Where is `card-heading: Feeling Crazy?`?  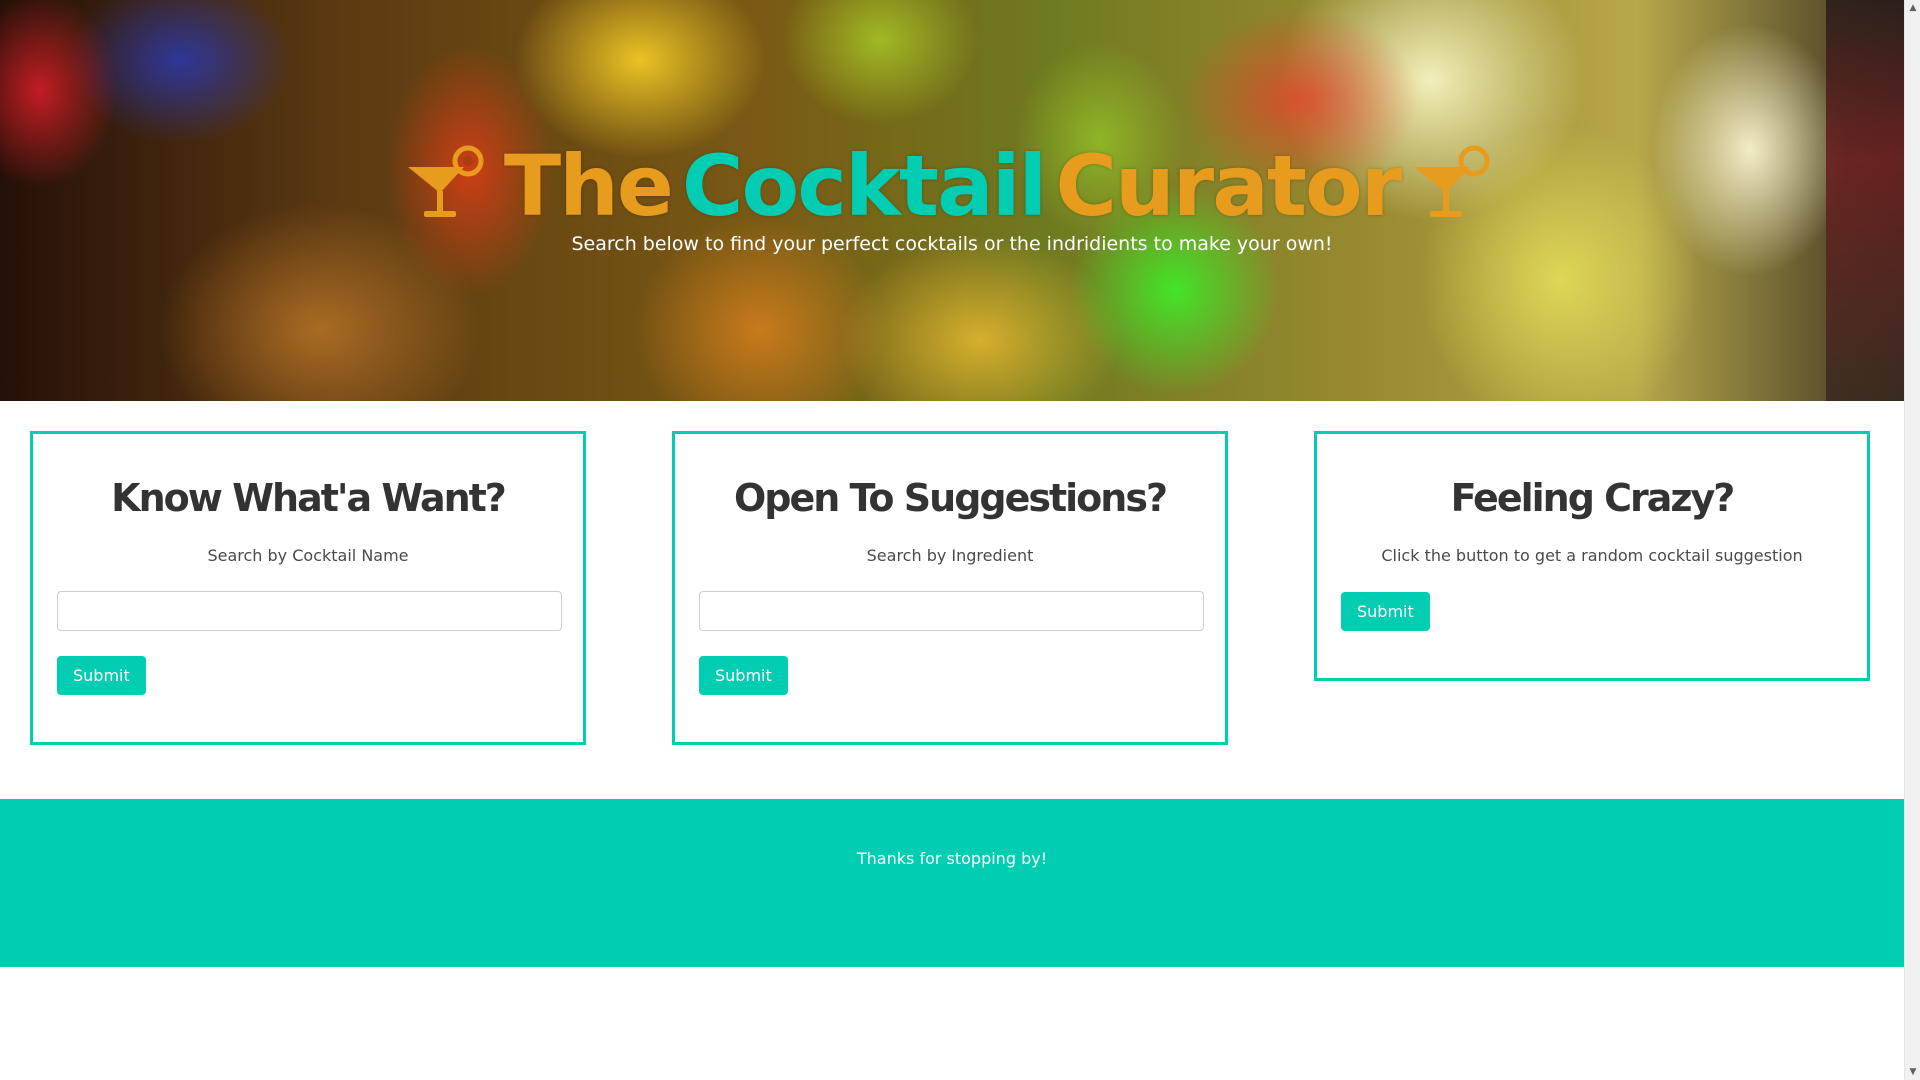 card-heading: Feeling Crazy? is located at coordinates (1593, 498).